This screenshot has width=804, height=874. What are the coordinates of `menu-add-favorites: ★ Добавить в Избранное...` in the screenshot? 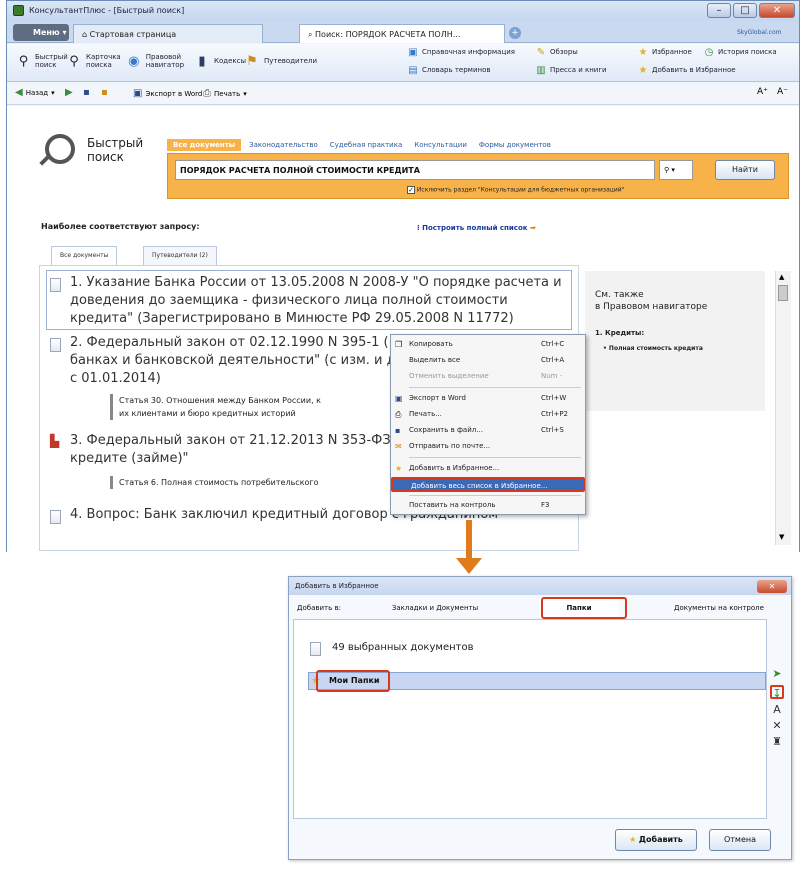 It's located at (488, 468).